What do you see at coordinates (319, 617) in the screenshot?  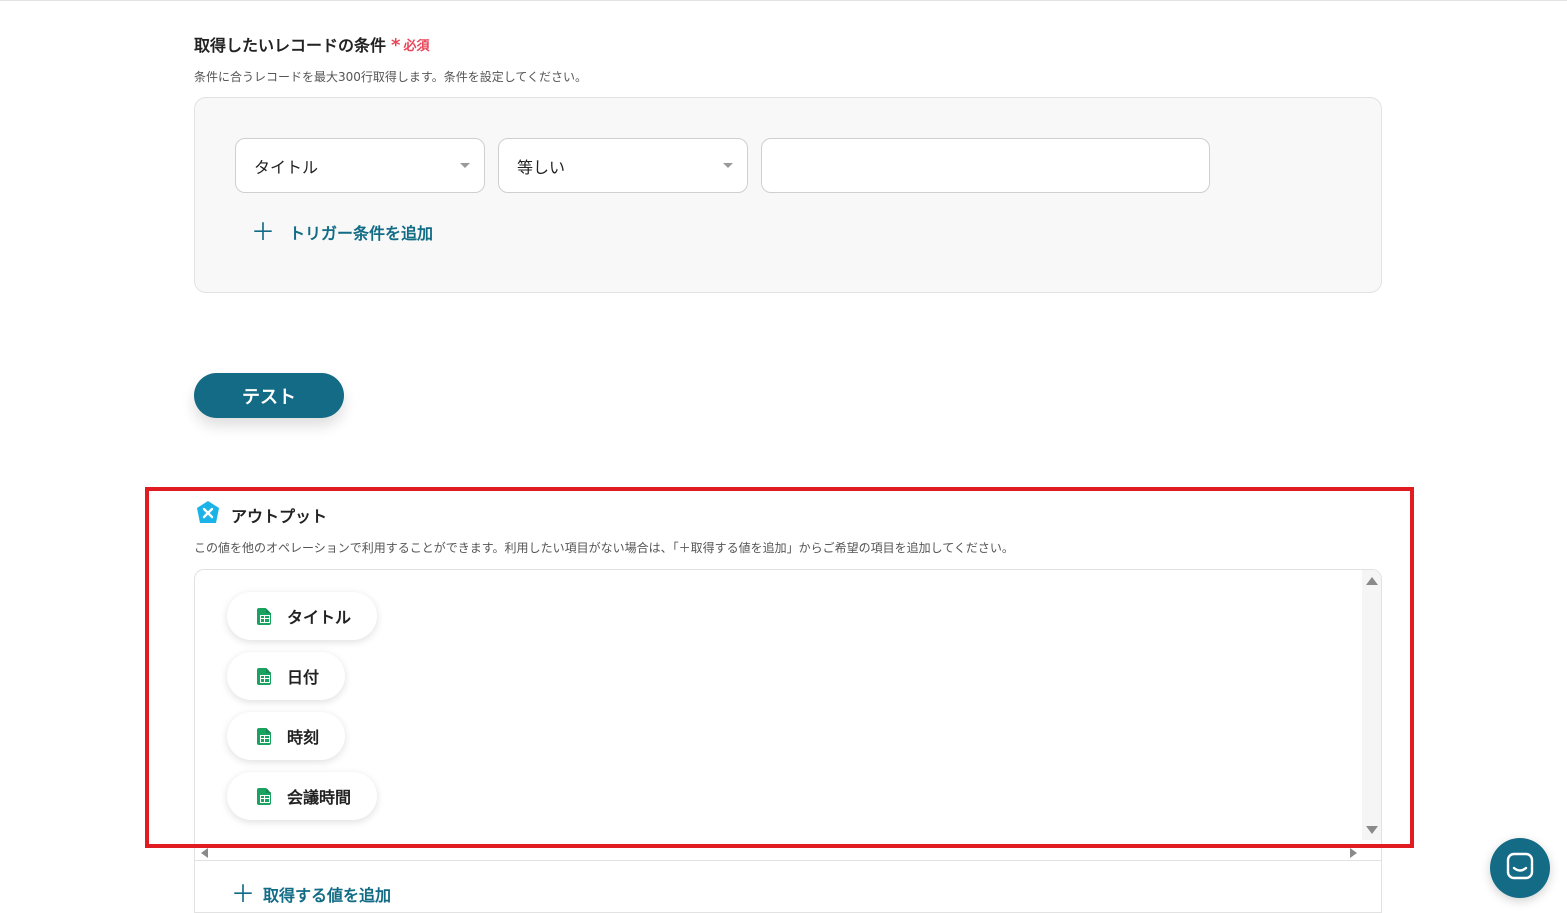 I see `output-item-label: タイトル` at bounding box center [319, 617].